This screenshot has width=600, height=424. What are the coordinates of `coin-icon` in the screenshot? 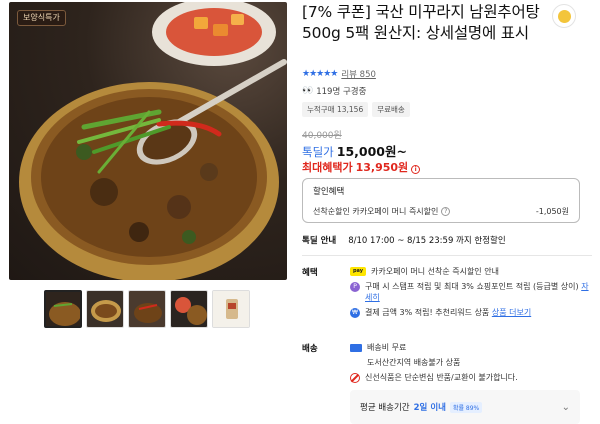 It's located at (564, 16).